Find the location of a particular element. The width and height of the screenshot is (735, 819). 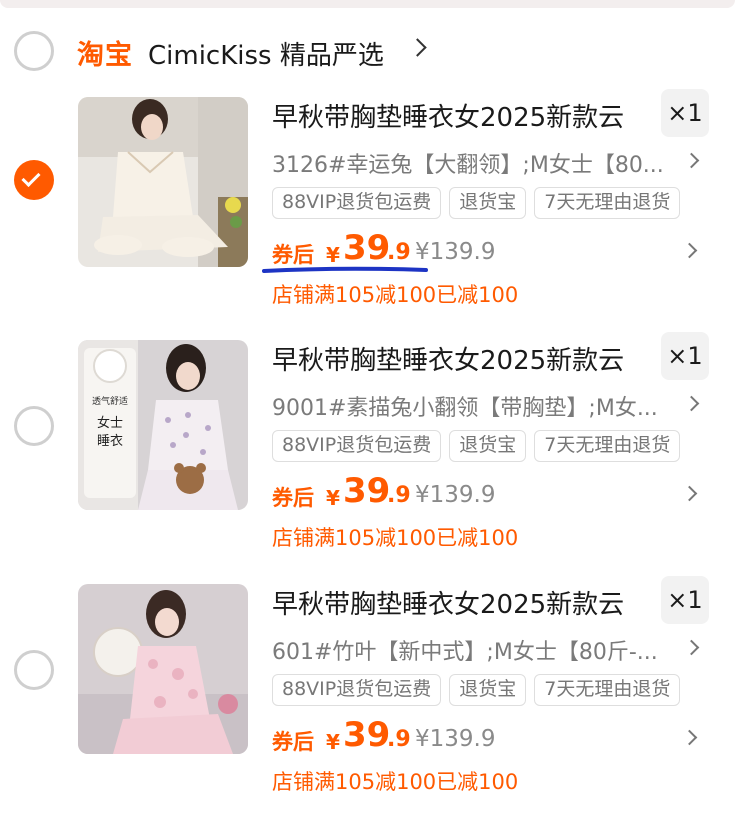

thumb-caption: 睡衣 is located at coordinates (109, 441).